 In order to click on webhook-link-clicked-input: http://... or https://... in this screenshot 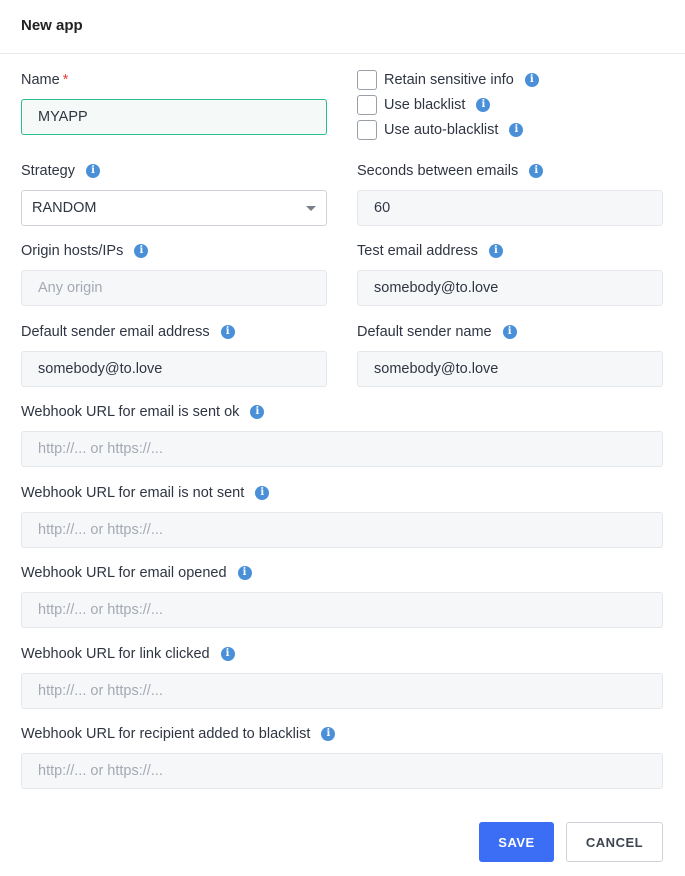, I will do `click(342, 691)`.